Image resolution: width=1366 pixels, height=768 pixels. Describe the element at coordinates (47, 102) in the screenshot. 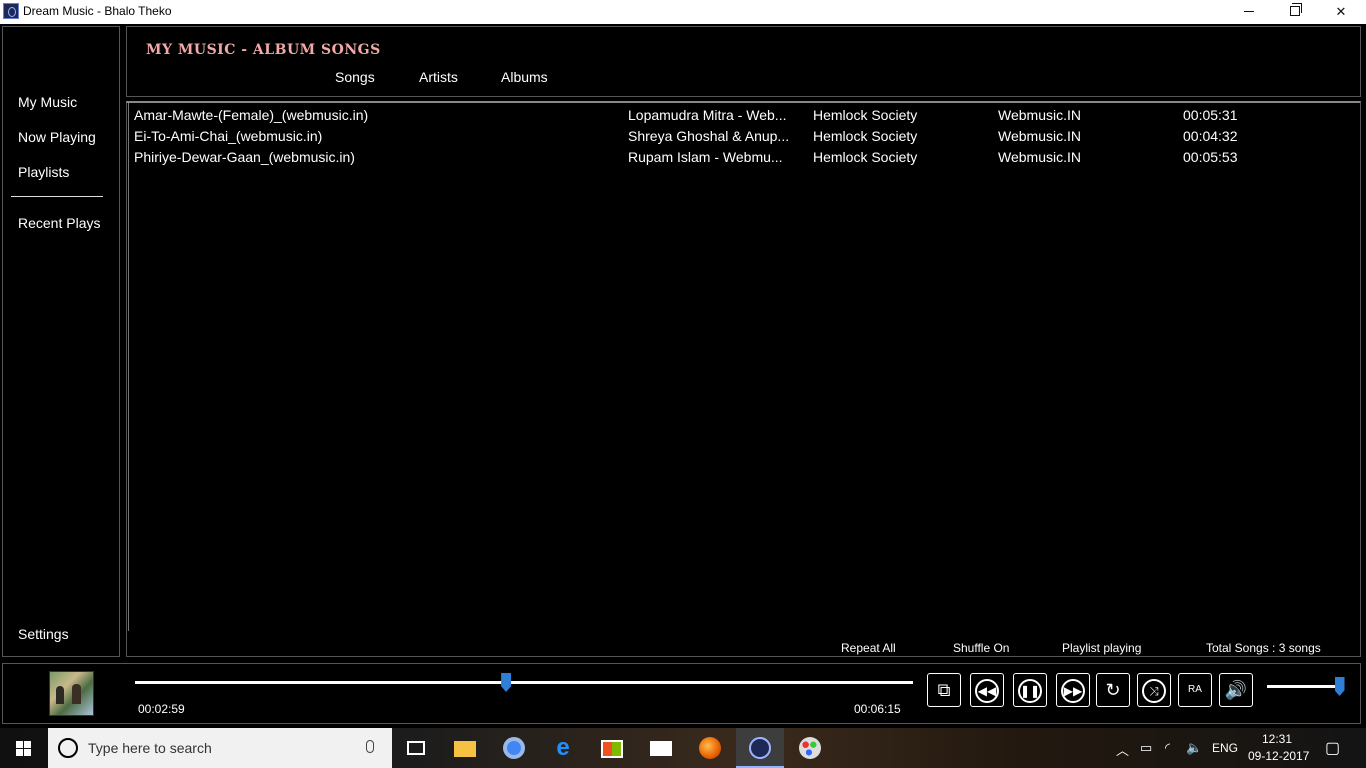

I see `sidebar-item-my-music: My Music` at that location.